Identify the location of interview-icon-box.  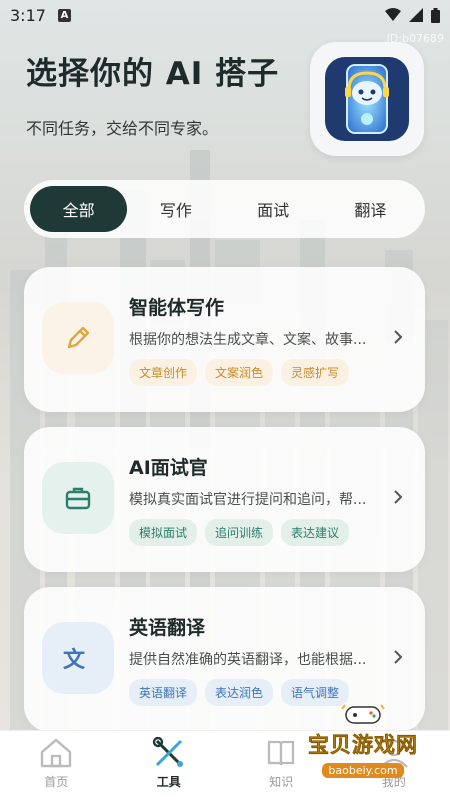
(78, 498).